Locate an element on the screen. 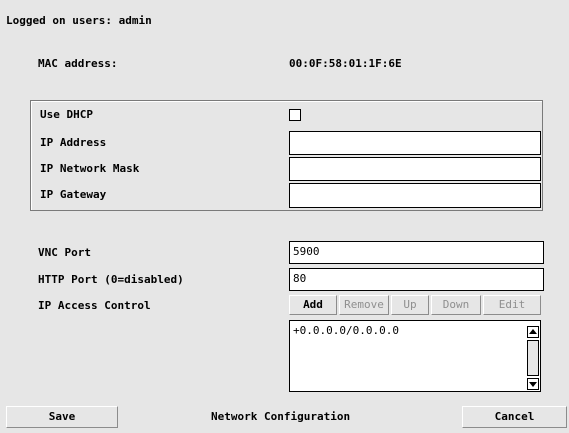  edit-button: Edit is located at coordinates (512, 305).